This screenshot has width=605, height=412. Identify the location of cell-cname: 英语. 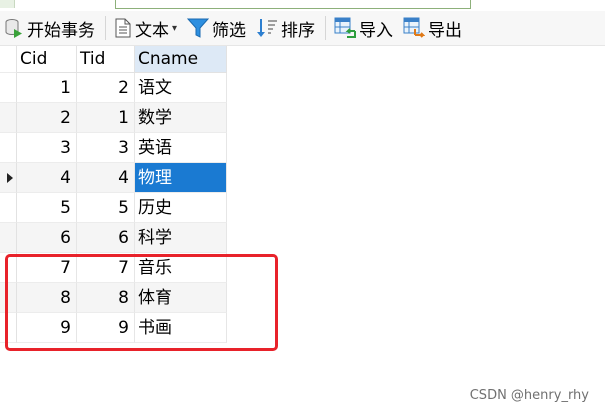
(181, 148).